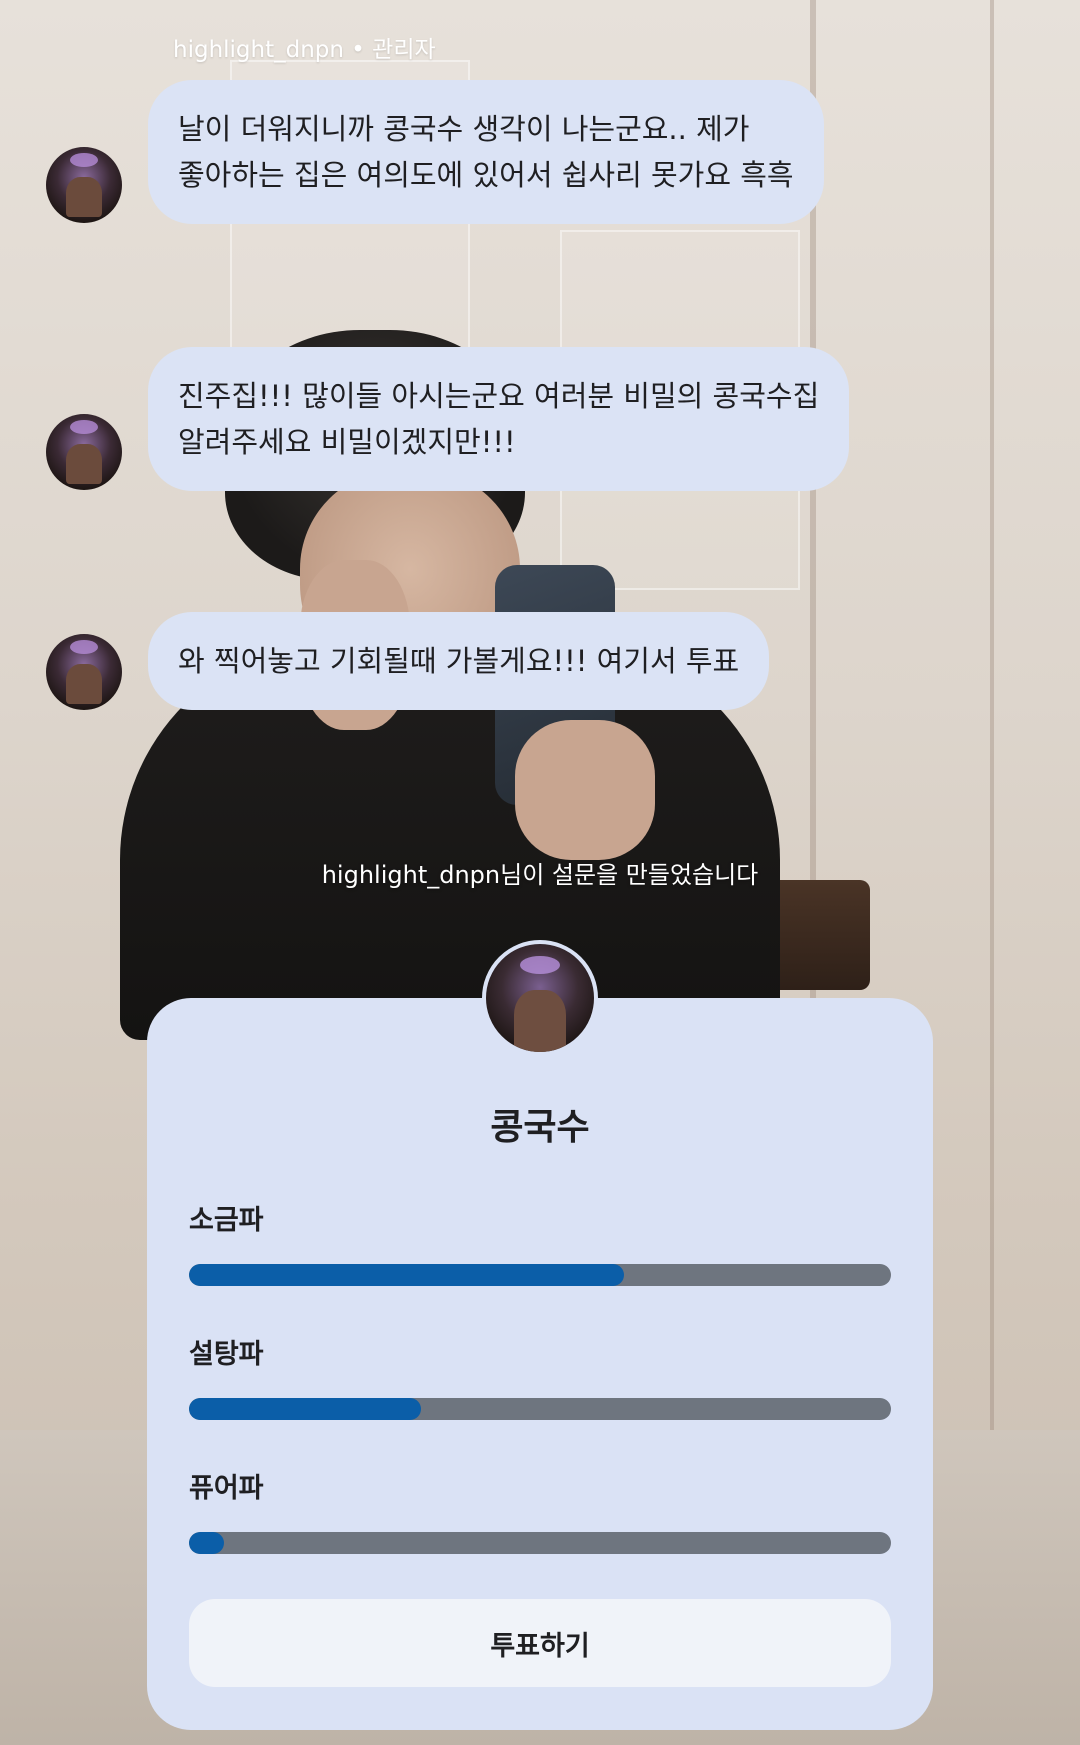 Image resolution: width=1080 pixels, height=1745 pixels. Describe the element at coordinates (459, 661) in the screenshot. I see `chat-message-bubble: 와 찍어놓고 기회될때 가볼게요!!! 여기서 투표` at that location.